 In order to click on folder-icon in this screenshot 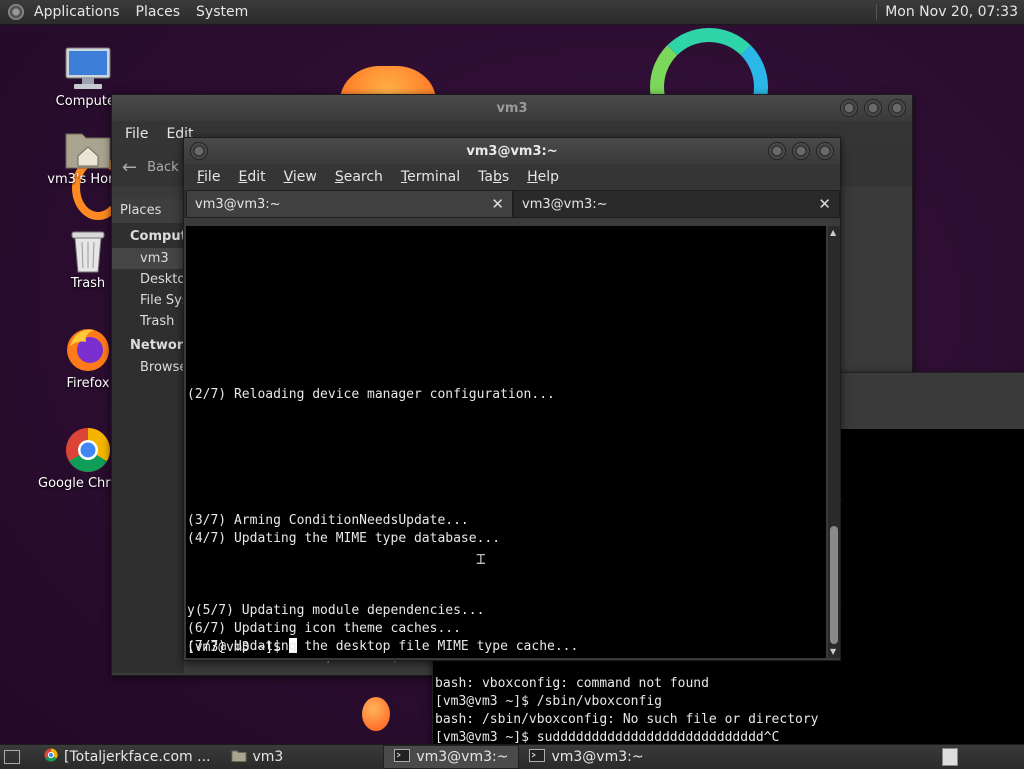, I will do `click(239, 757)`.